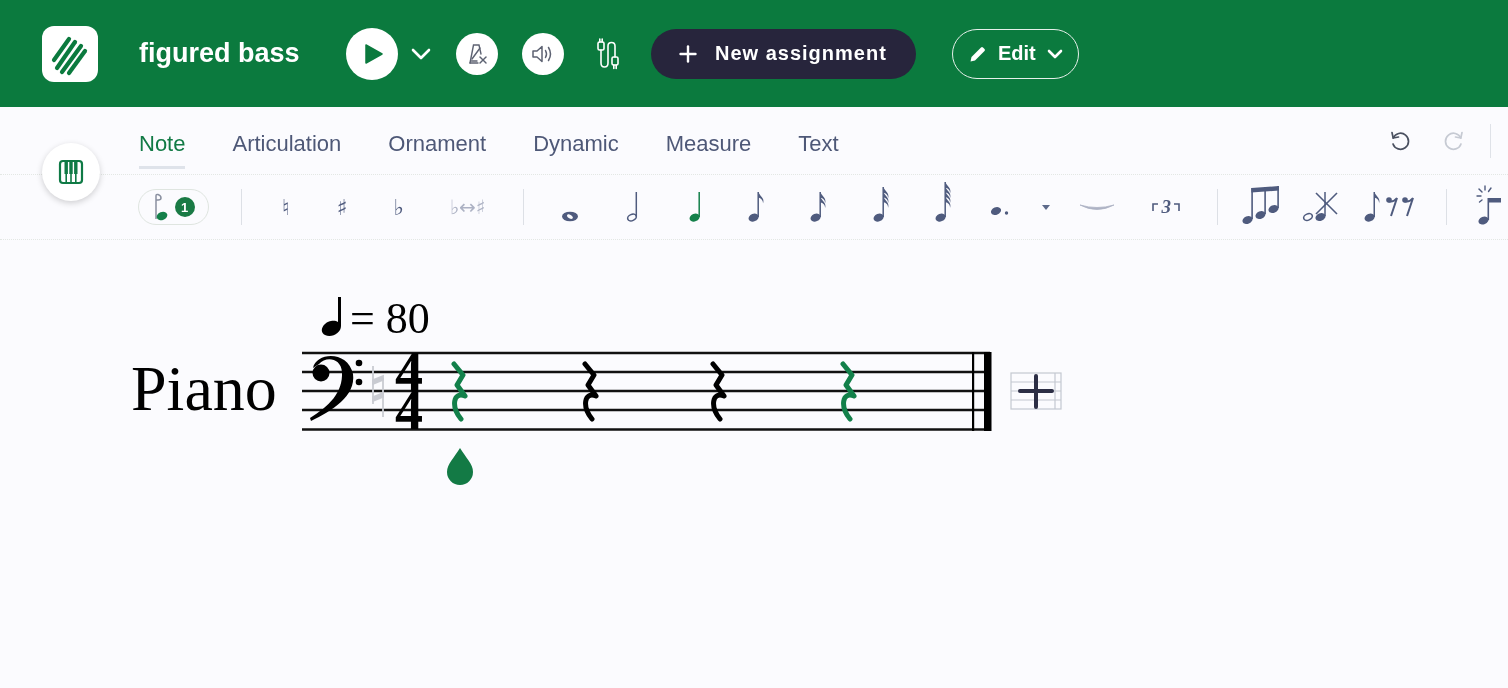 This screenshot has width=1508, height=688. I want to click on editor-tab: Dynamic, so click(576, 150).